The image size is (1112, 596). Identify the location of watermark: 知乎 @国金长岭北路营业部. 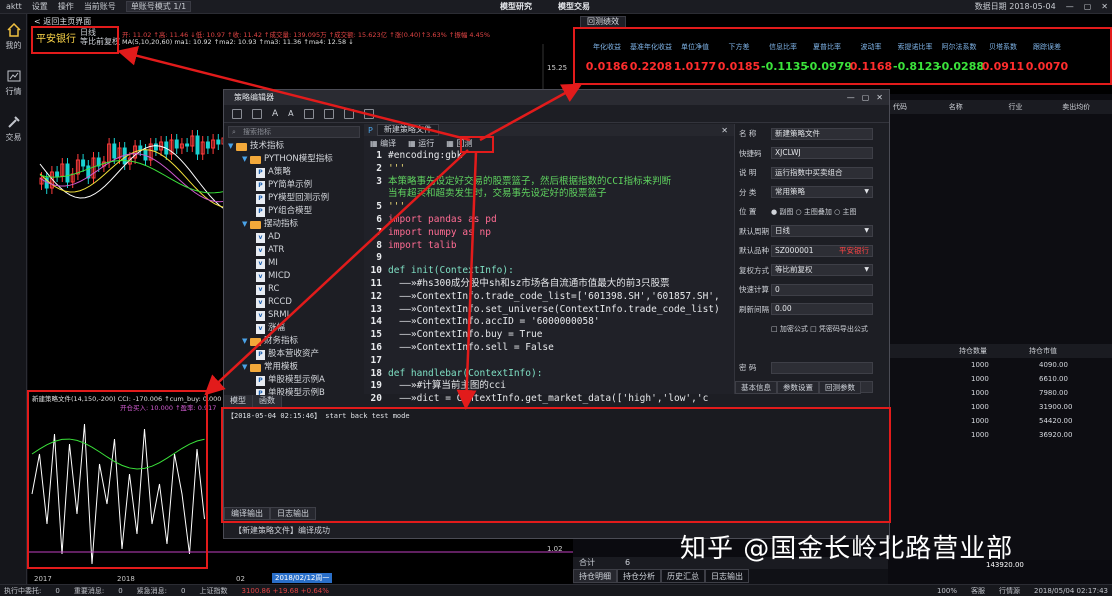
(847, 549).